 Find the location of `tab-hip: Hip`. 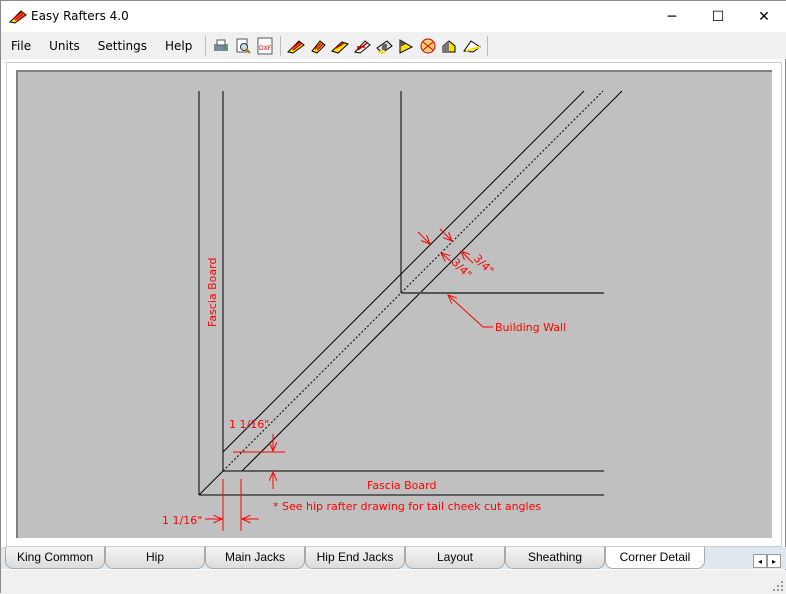

tab-hip: Hip is located at coordinates (155, 558).